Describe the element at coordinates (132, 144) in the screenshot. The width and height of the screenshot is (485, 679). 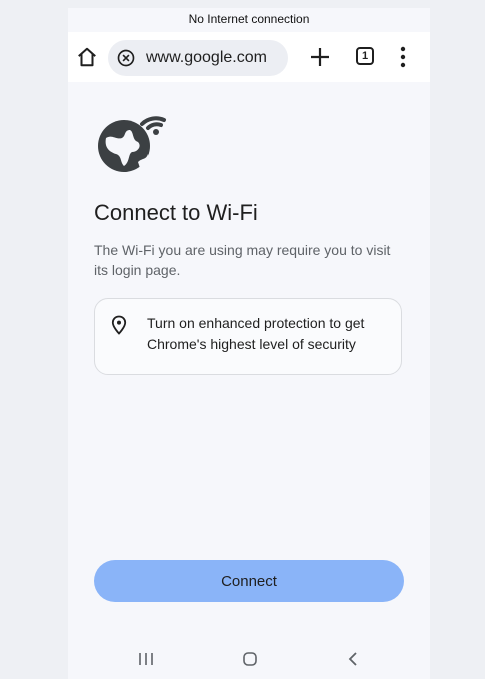
I see `globe-wifi-icon` at that location.